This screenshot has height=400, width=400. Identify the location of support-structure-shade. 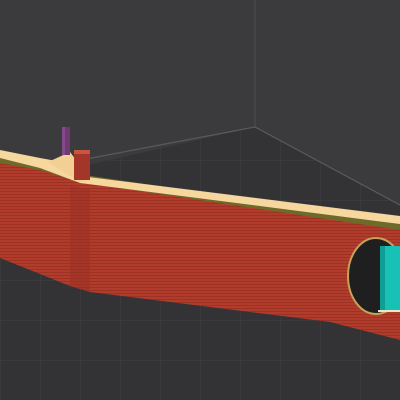
(382, 278).